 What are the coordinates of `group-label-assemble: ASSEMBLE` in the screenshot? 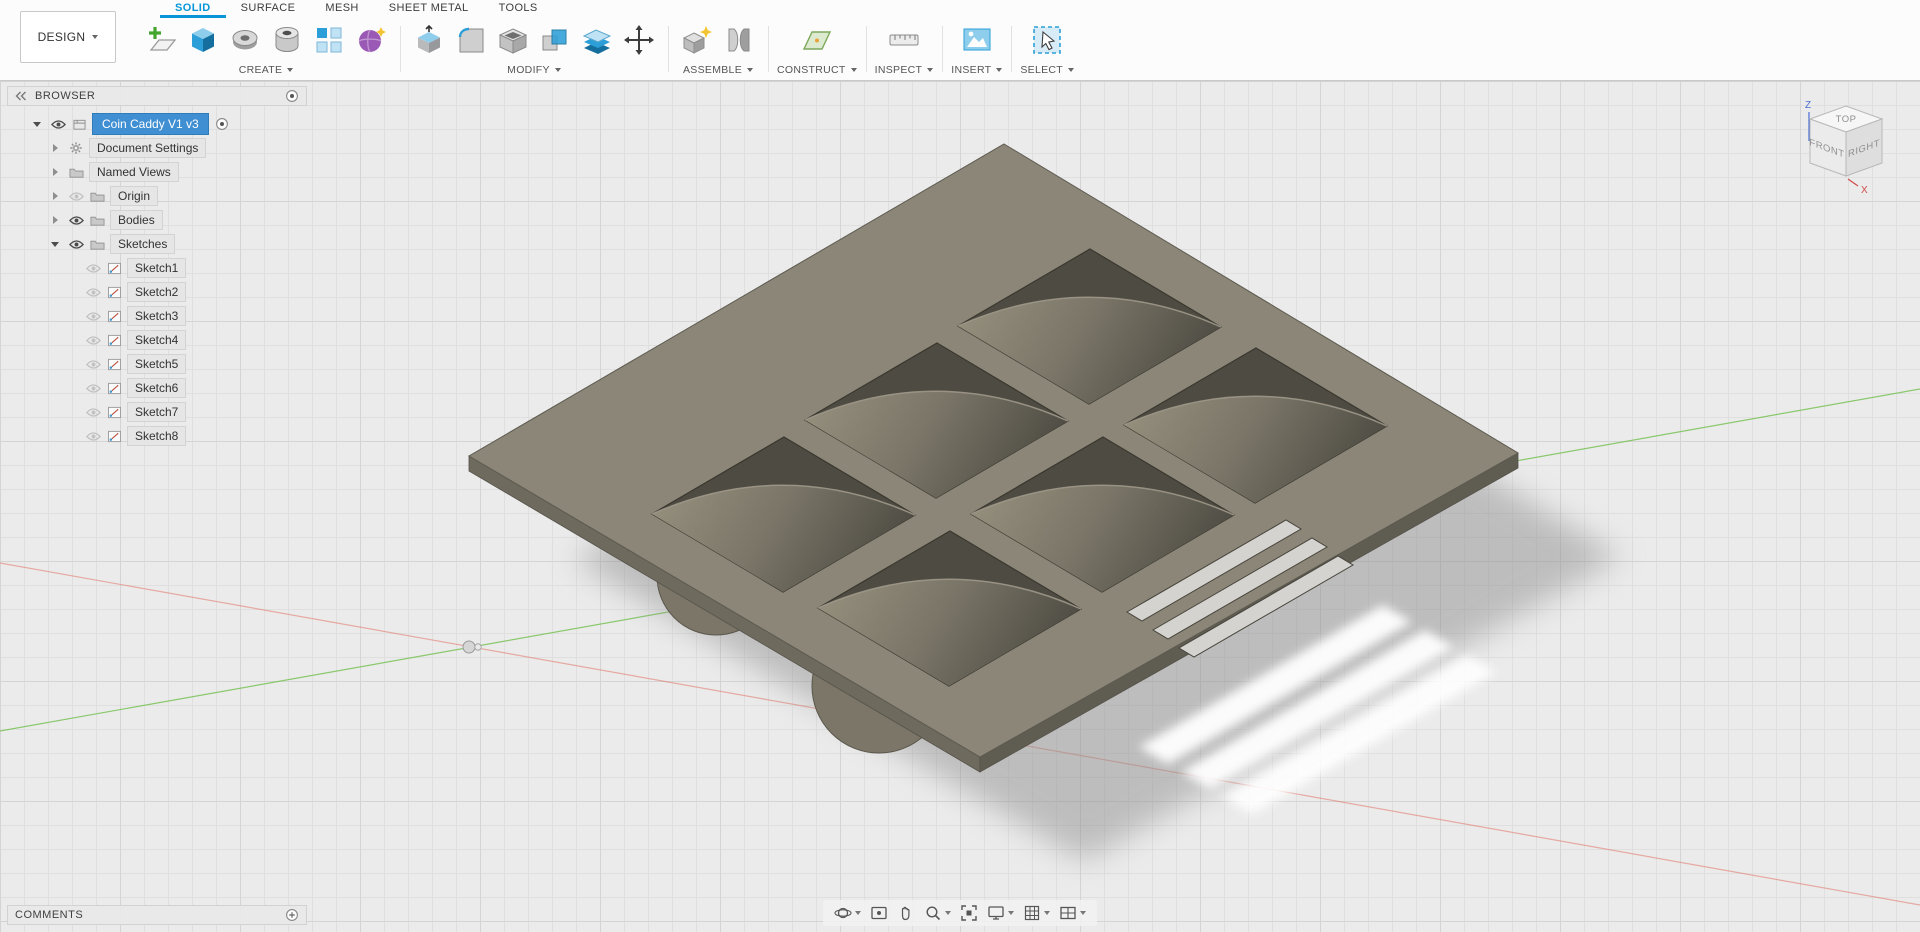 It's located at (718, 70).